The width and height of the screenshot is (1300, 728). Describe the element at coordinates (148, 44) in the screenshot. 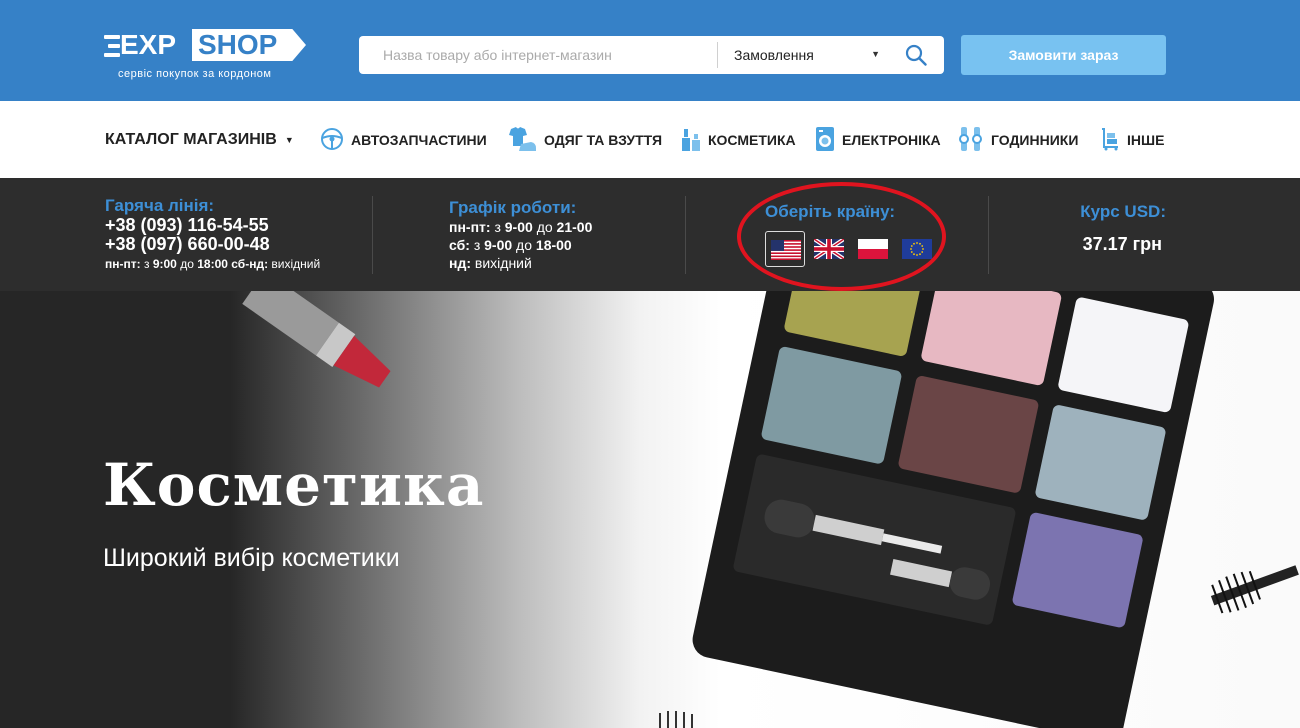

I see `logo-exp: EXP` at that location.